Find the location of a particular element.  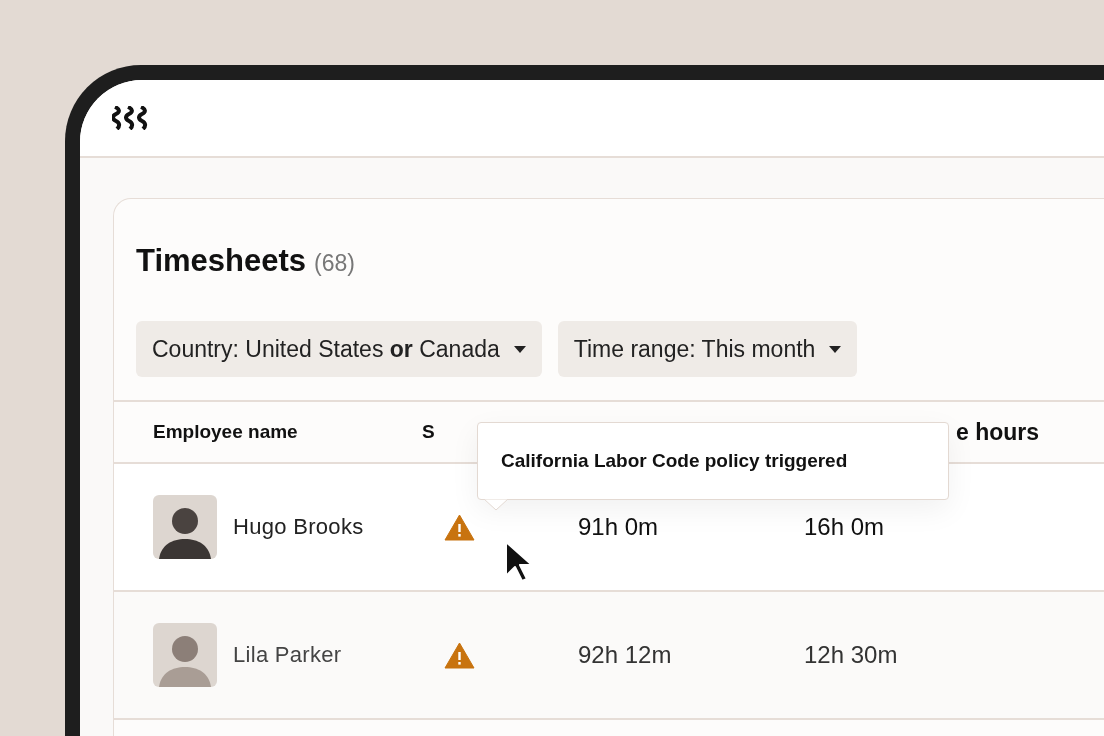

table-cell: 16h 0m is located at coordinates (844, 527).